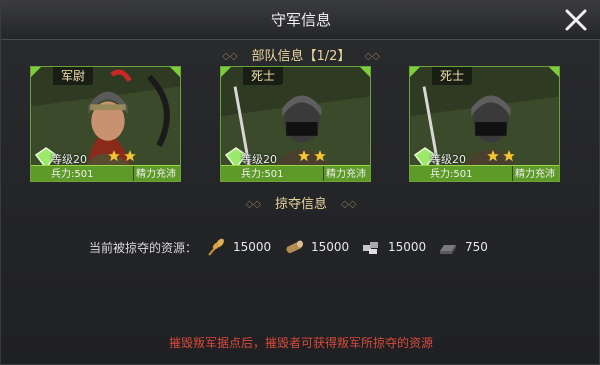 This screenshot has width=600, height=365. I want to click on grain-icon, so click(216, 247).